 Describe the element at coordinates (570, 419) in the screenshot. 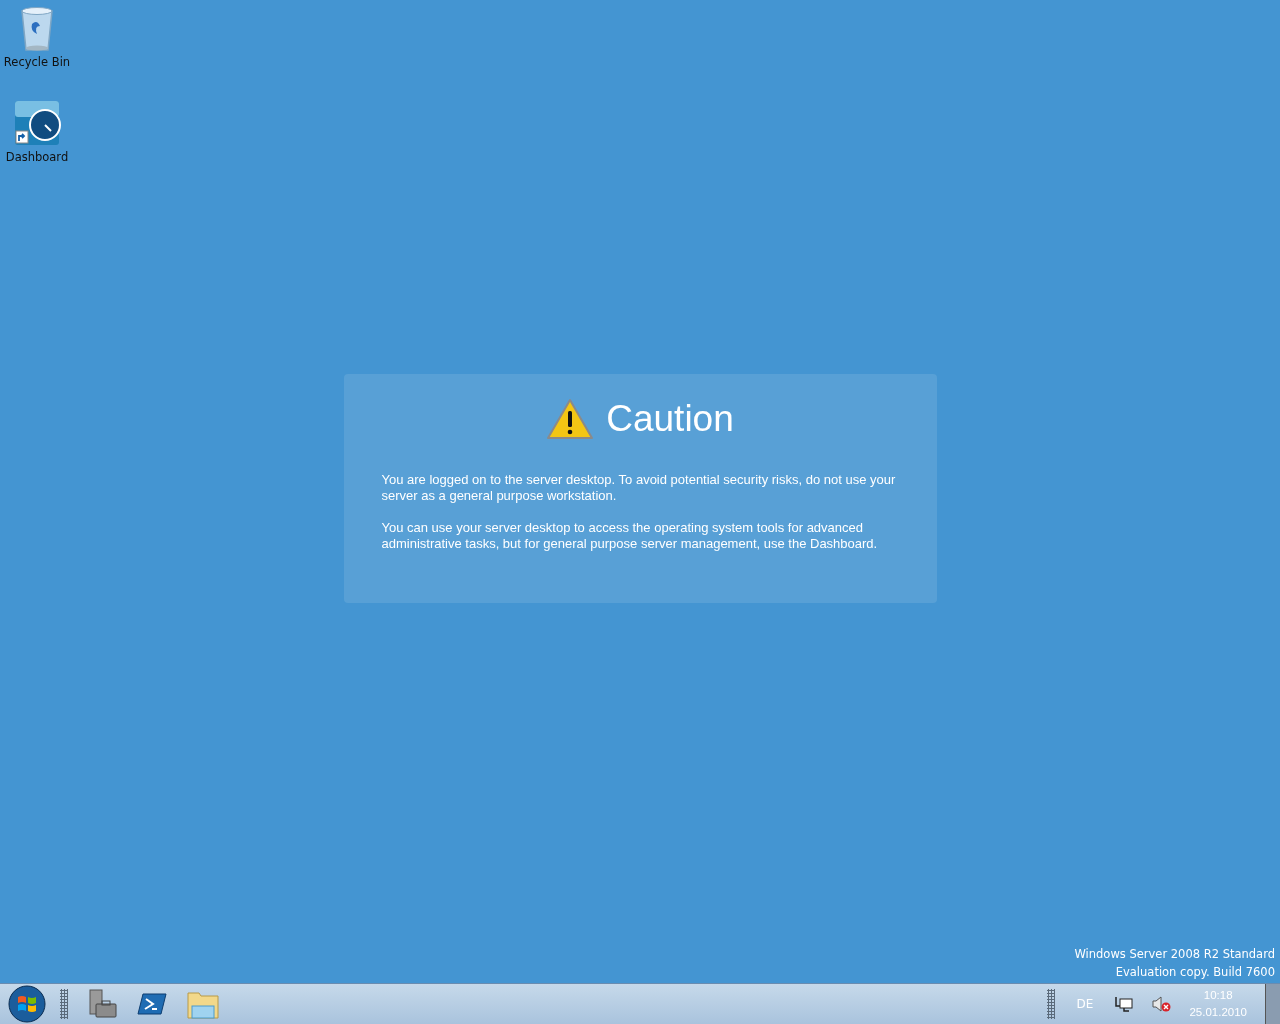

I see `warning-icon` at that location.